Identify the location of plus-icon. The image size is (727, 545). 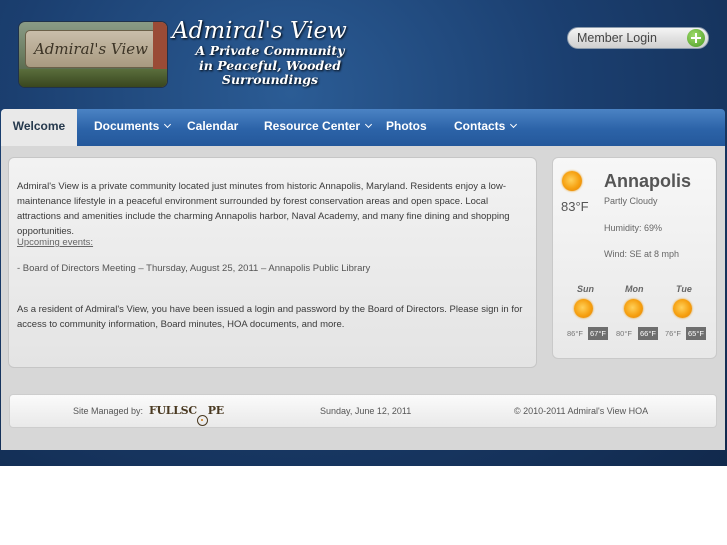
(696, 38).